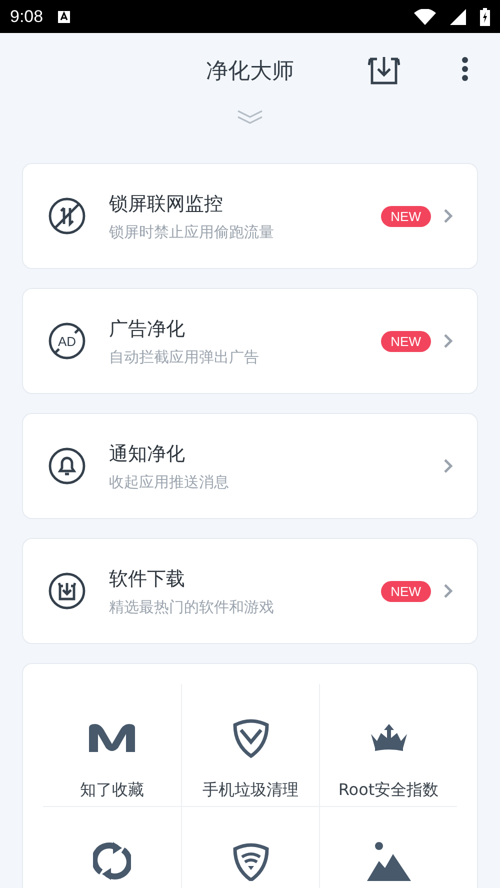 This screenshot has height=888, width=500. Describe the element at coordinates (147, 329) in the screenshot. I see `feature-title: 广告净化` at that location.